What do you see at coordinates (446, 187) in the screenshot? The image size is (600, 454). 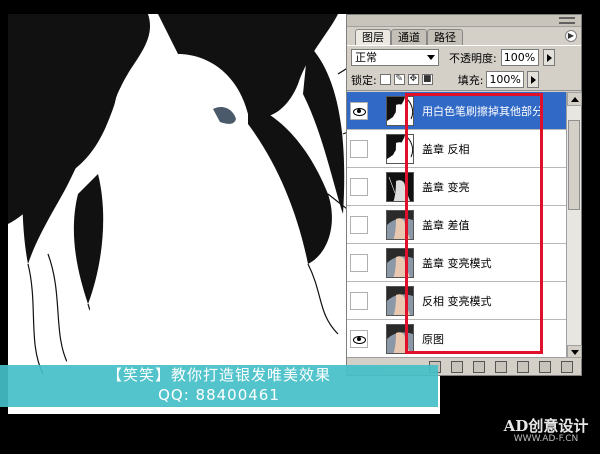 I see `layer-name: 盖章 变亮` at bounding box center [446, 187].